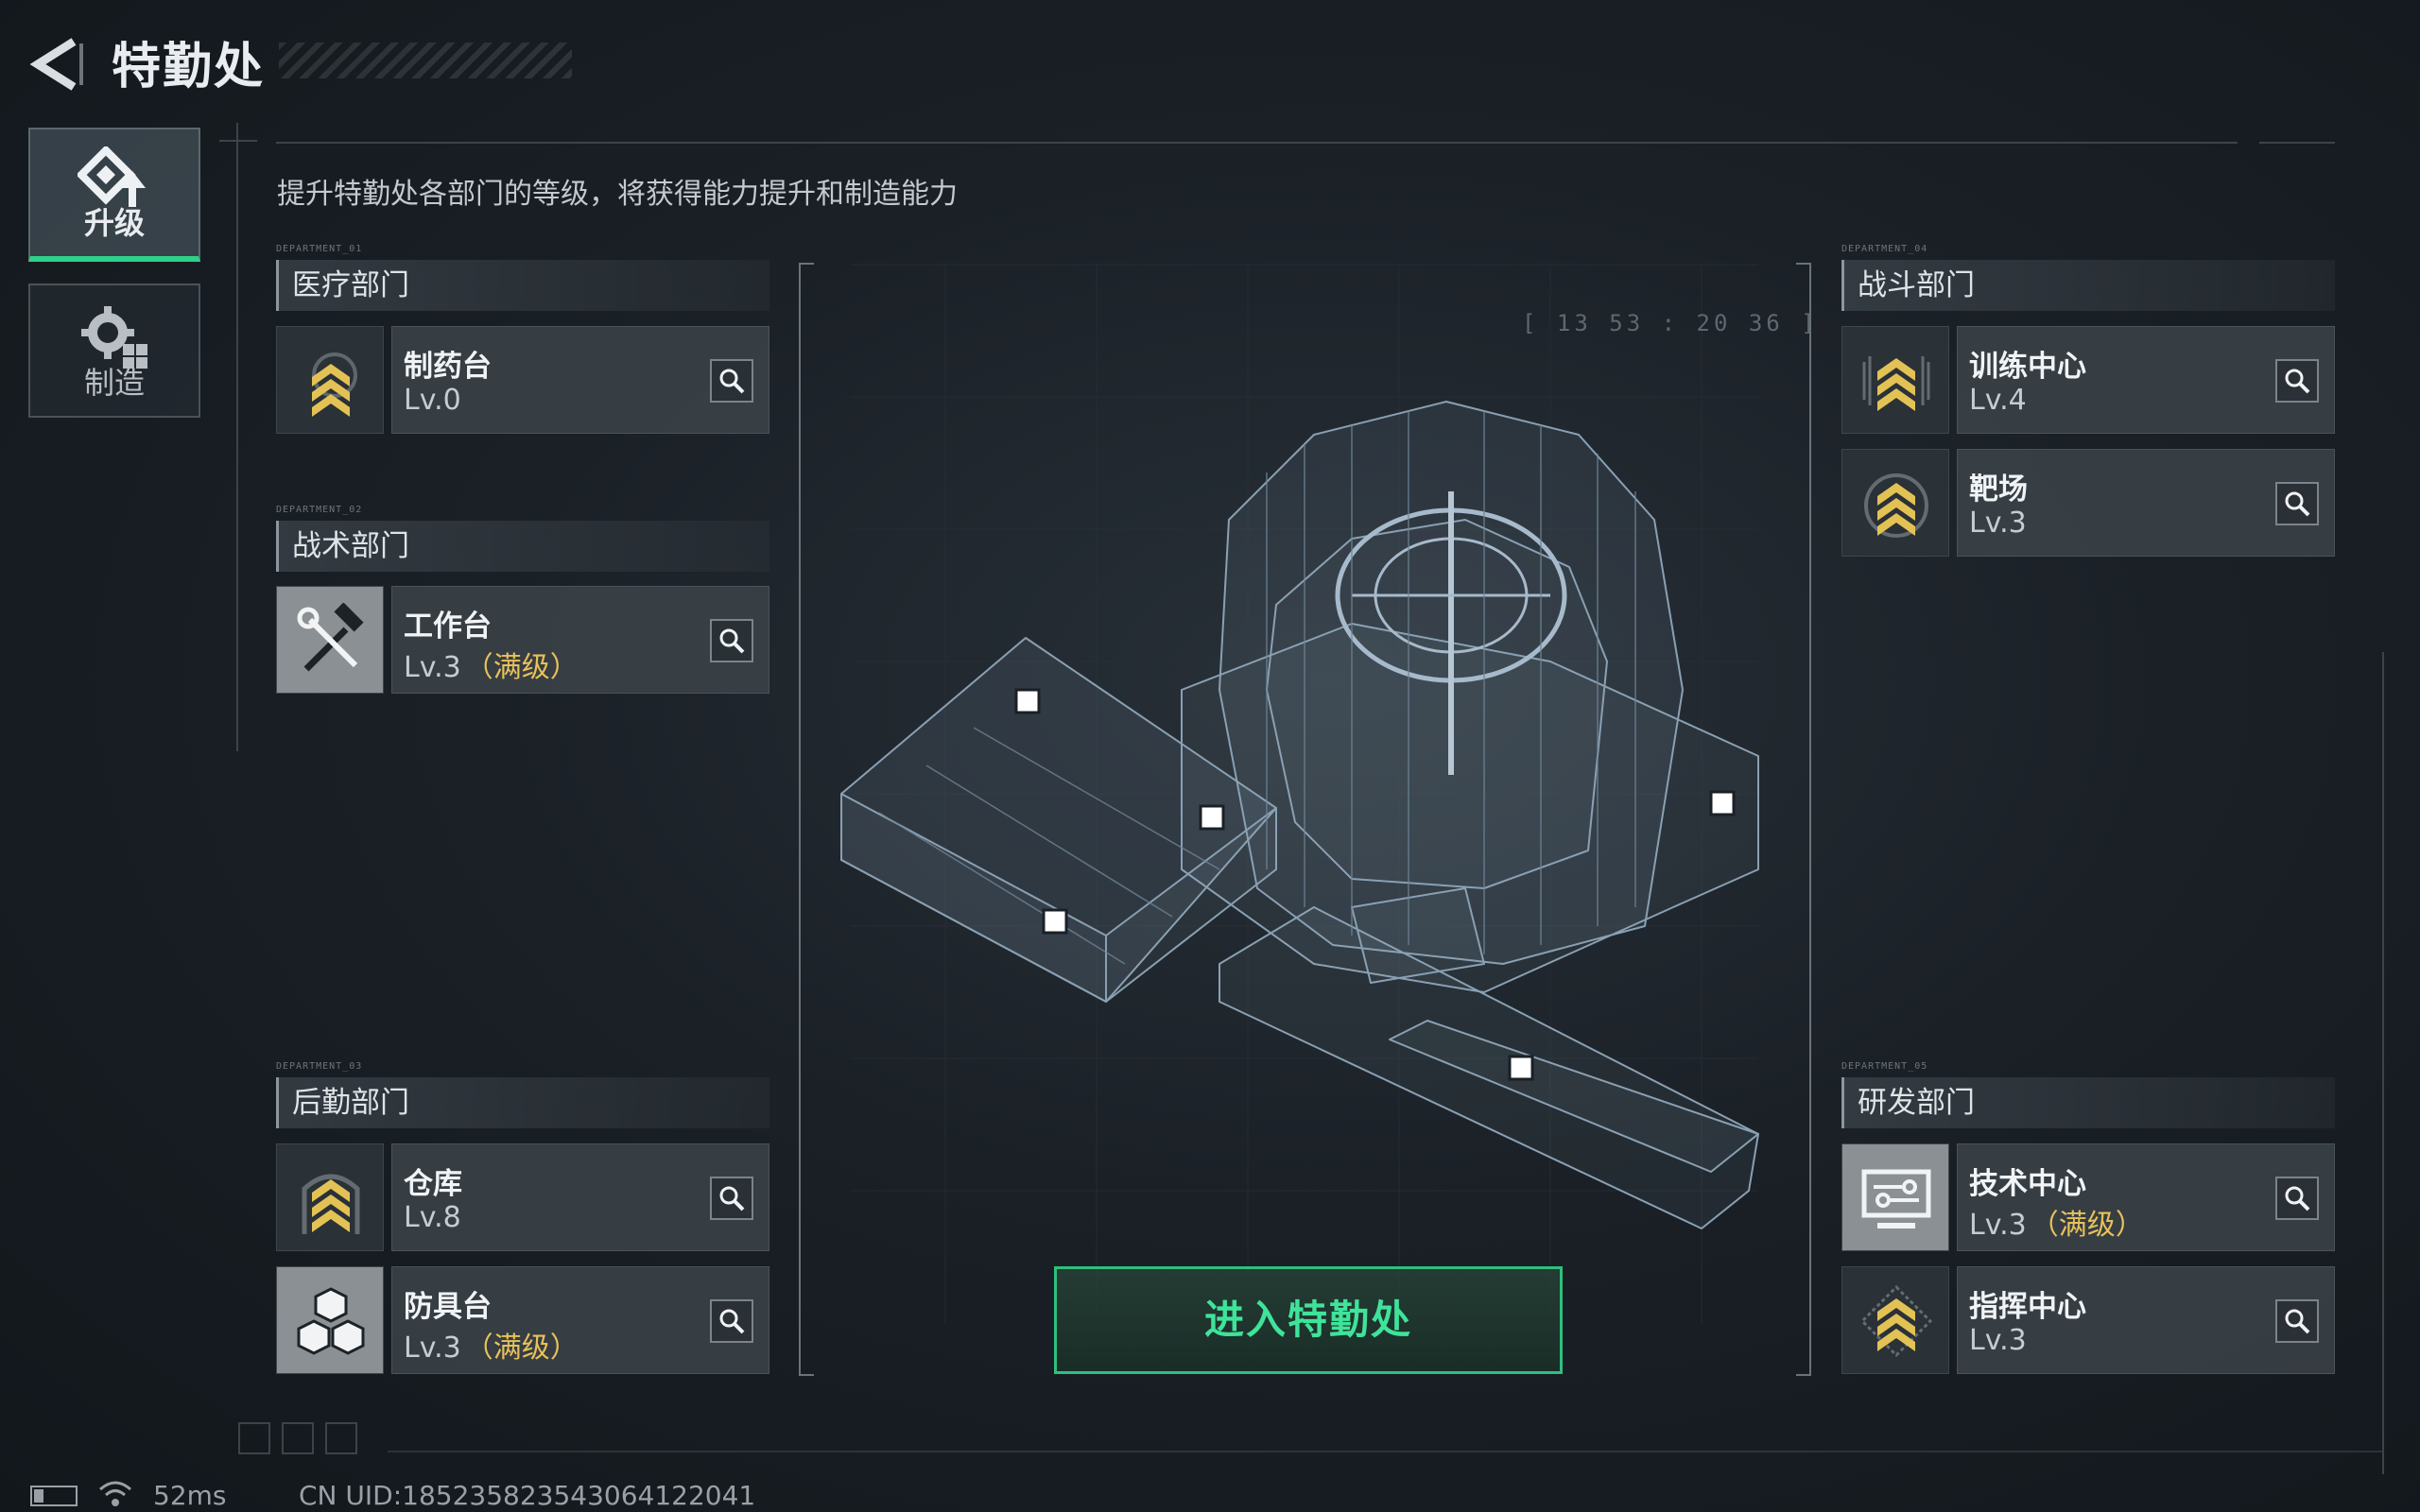 The image size is (2420, 1512). Describe the element at coordinates (522, 1102) in the screenshot. I see `dept-logistics-header: 后勤部门` at that location.